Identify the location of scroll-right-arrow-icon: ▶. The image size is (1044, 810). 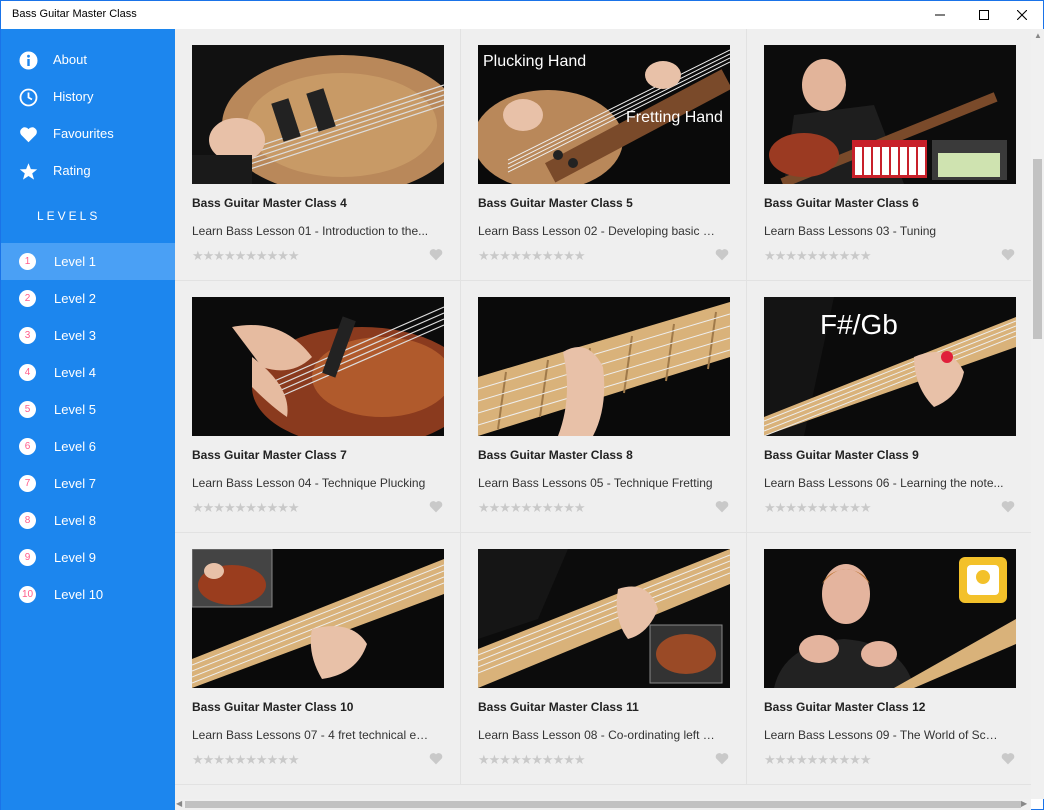
(1024, 803).